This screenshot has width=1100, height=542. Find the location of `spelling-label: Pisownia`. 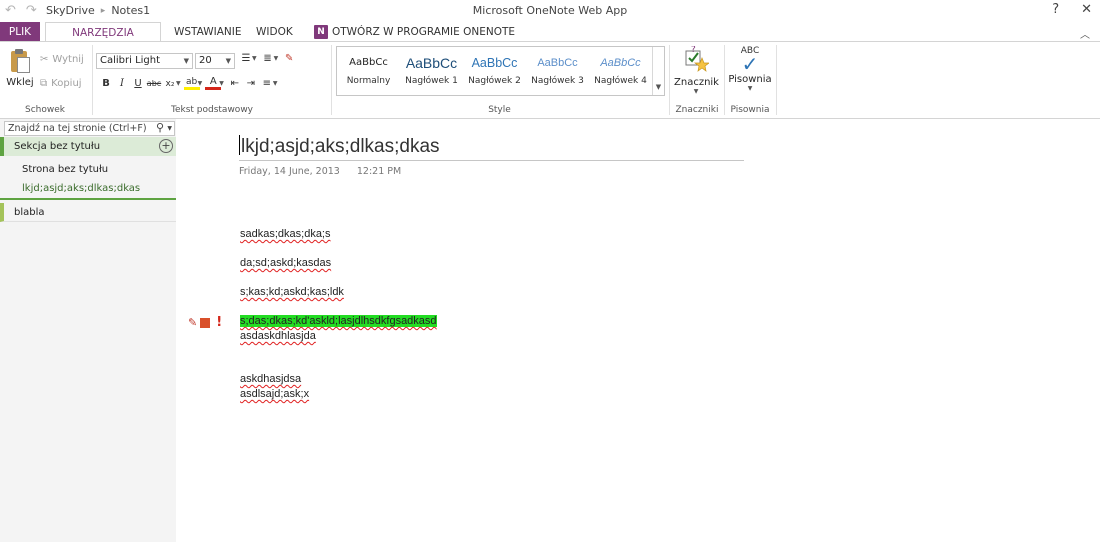

spelling-label: Pisownia is located at coordinates (750, 79).